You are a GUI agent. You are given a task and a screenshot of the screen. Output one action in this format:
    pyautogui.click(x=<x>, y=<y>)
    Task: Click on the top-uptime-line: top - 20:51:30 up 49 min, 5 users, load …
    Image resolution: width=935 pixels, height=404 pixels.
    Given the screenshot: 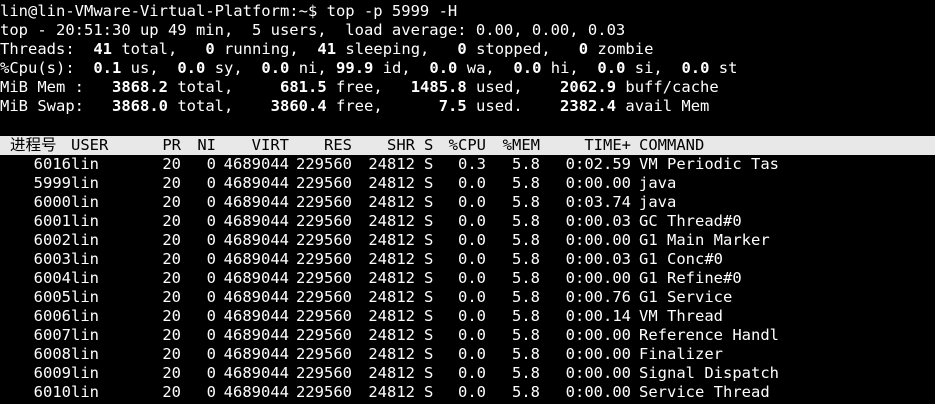 What is the action you would take?
    pyautogui.click(x=313, y=30)
    